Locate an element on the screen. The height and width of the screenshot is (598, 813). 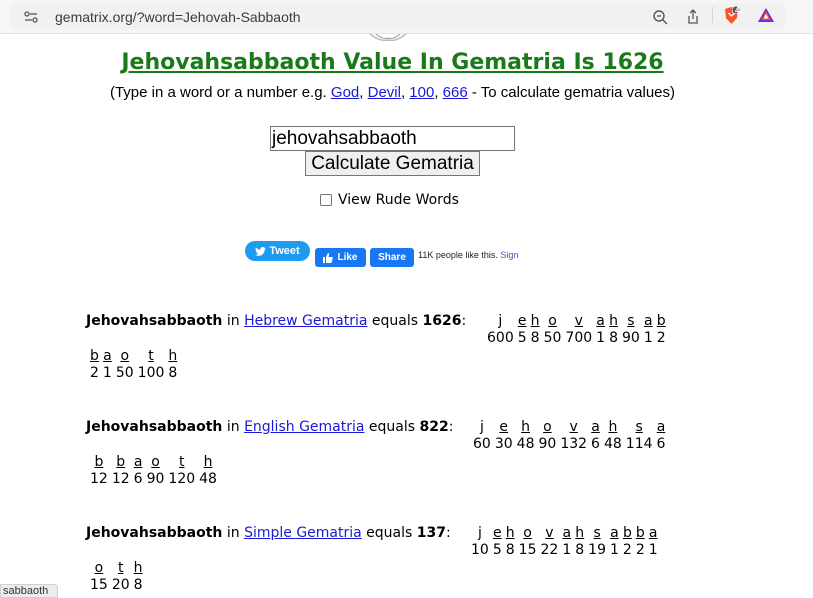
letter: e is located at coordinates (497, 533).